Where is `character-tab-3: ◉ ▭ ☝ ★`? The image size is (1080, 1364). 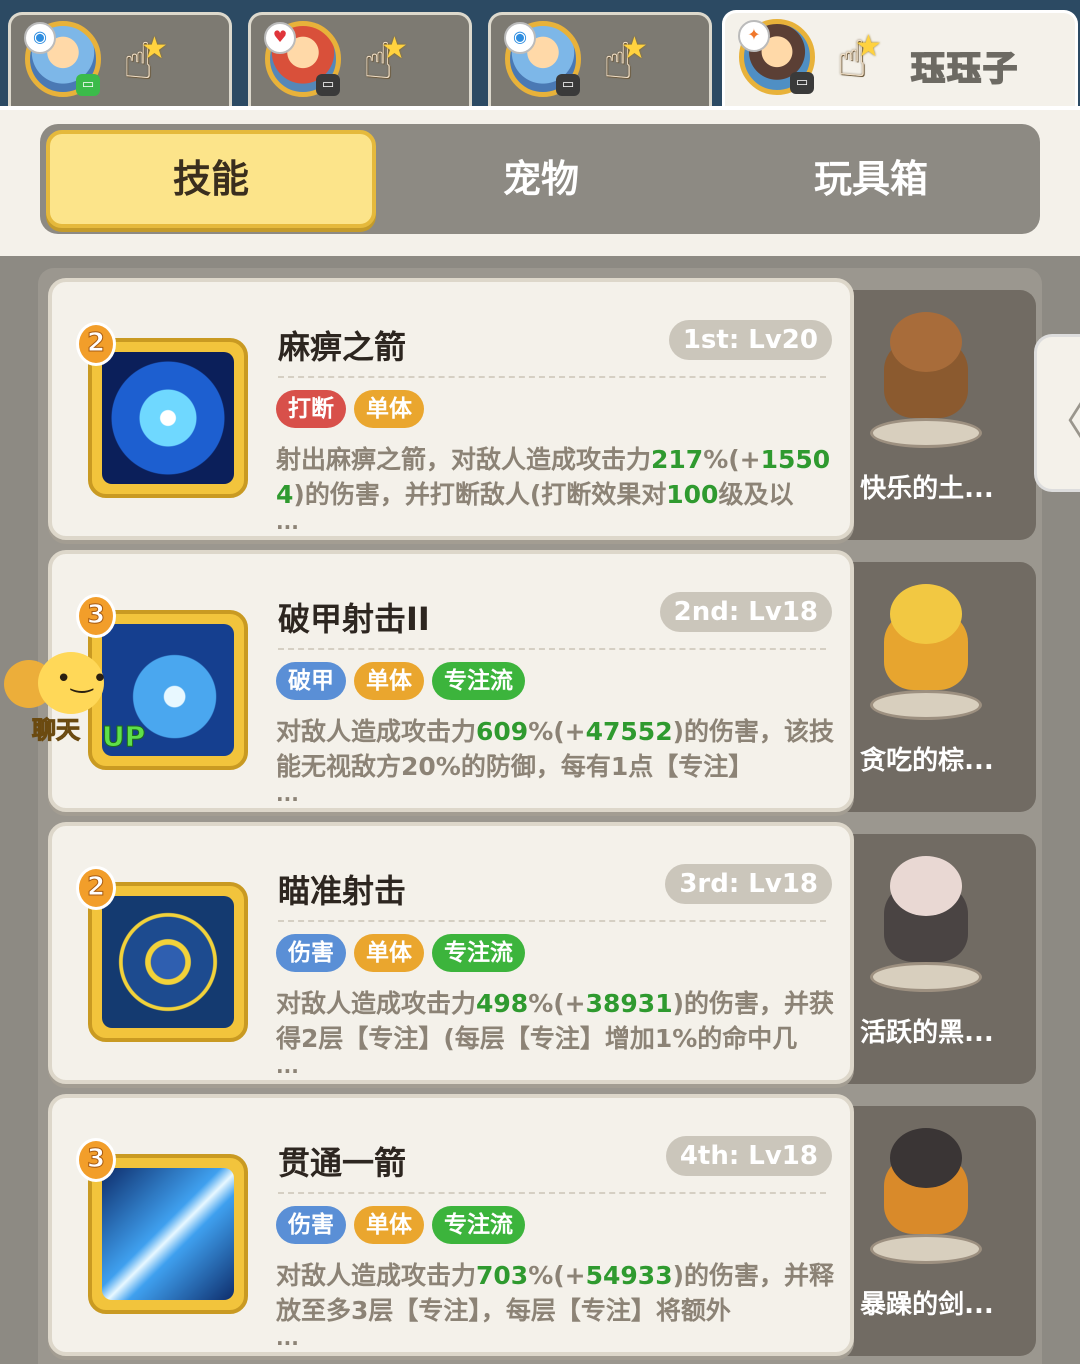 character-tab-3: ◉ ▭ ☝ ★ is located at coordinates (600, 59).